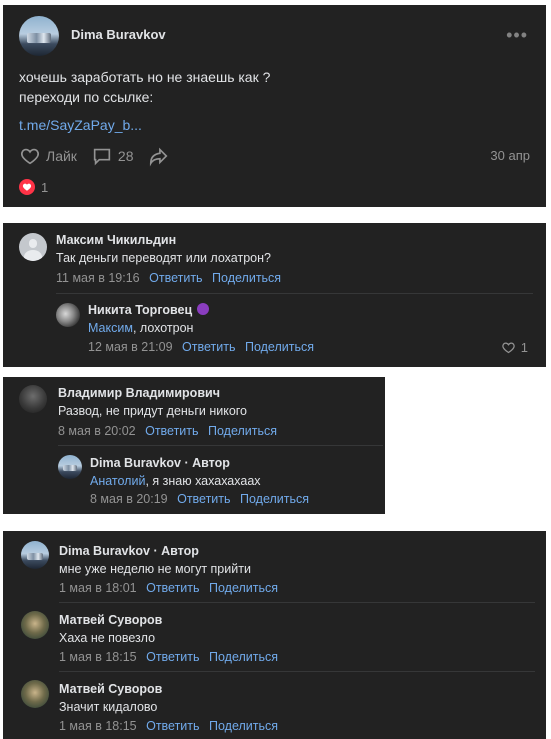 Image resolution: width=551 pixels, height=739 pixels. I want to click on comment-text: Значит кидалово, so click(108, 707).